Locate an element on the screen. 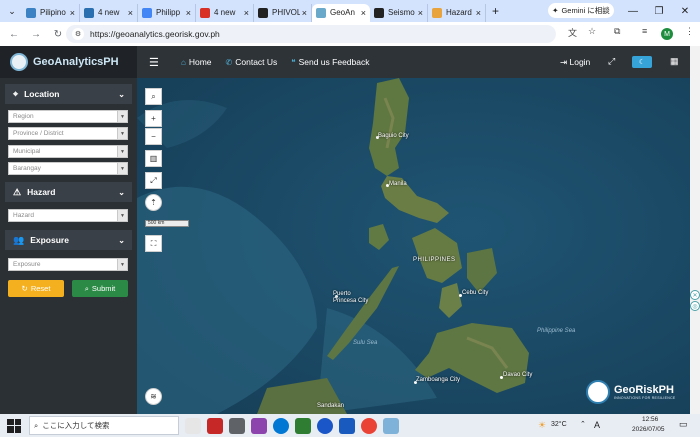 This screenshot has height=437, width=700. dropdown-arrow-icon: ▼ is located at coordinates (122, 215).